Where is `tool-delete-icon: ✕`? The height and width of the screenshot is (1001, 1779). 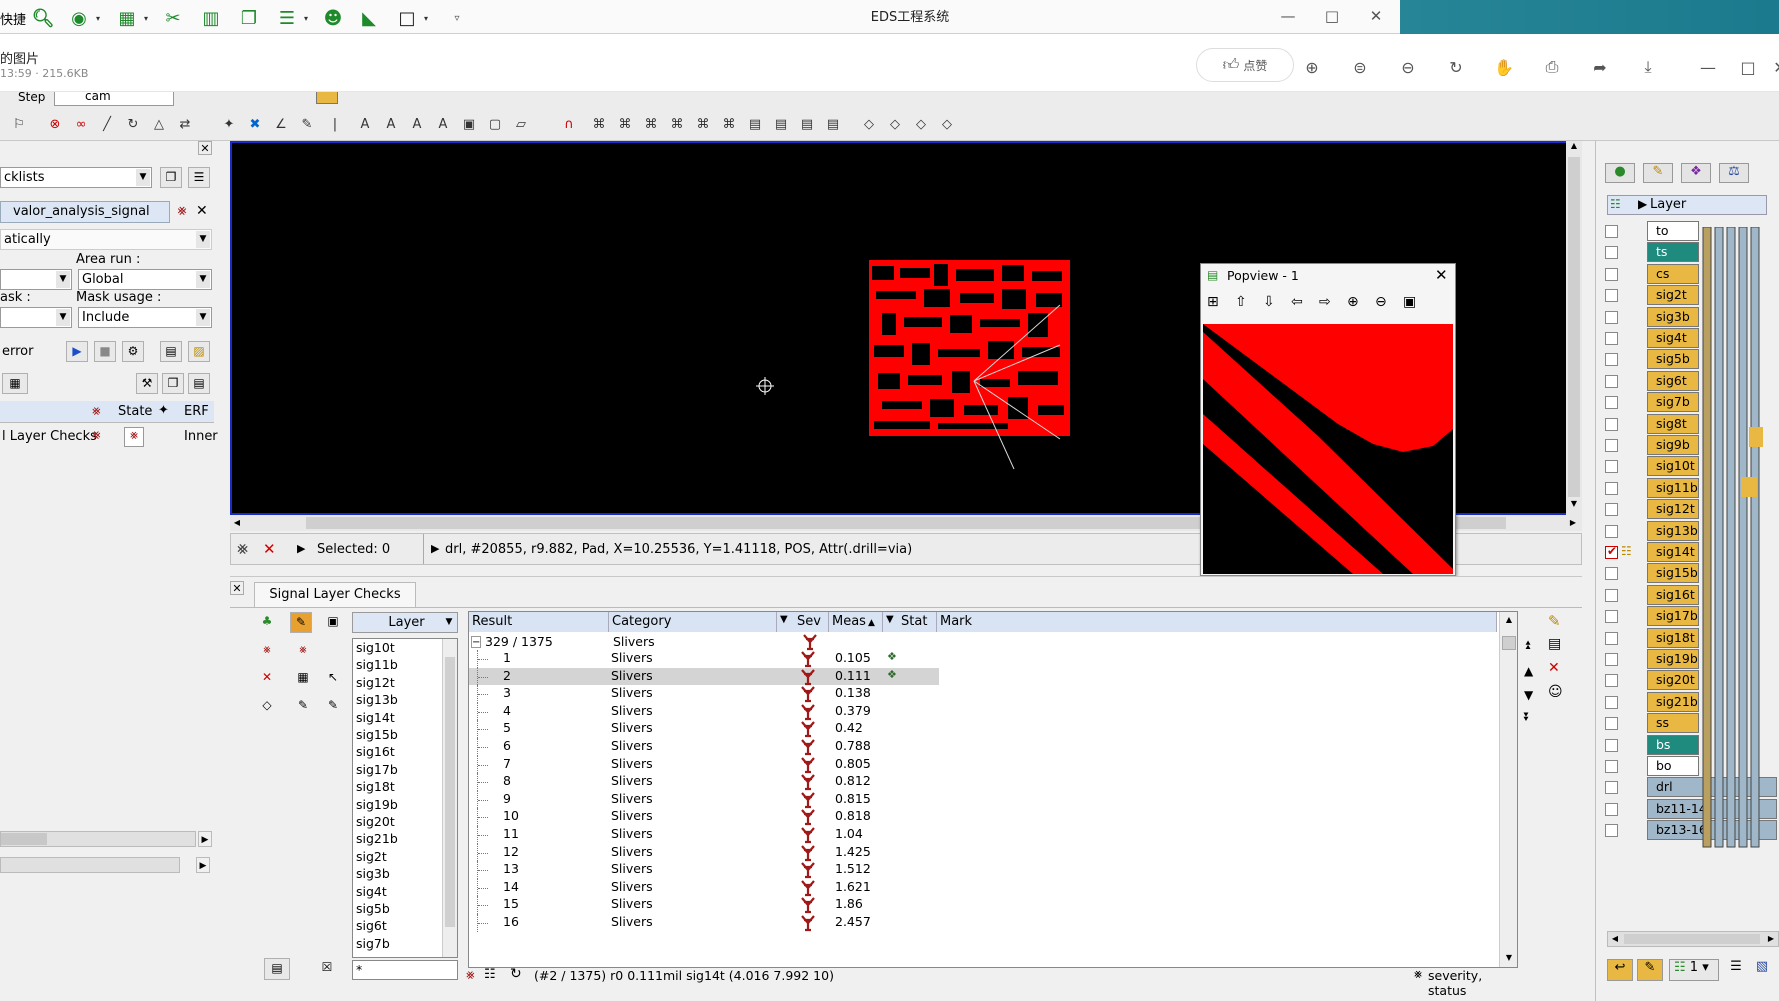
tool-delete-icon: ✕ is located at coordinates (267, 678).